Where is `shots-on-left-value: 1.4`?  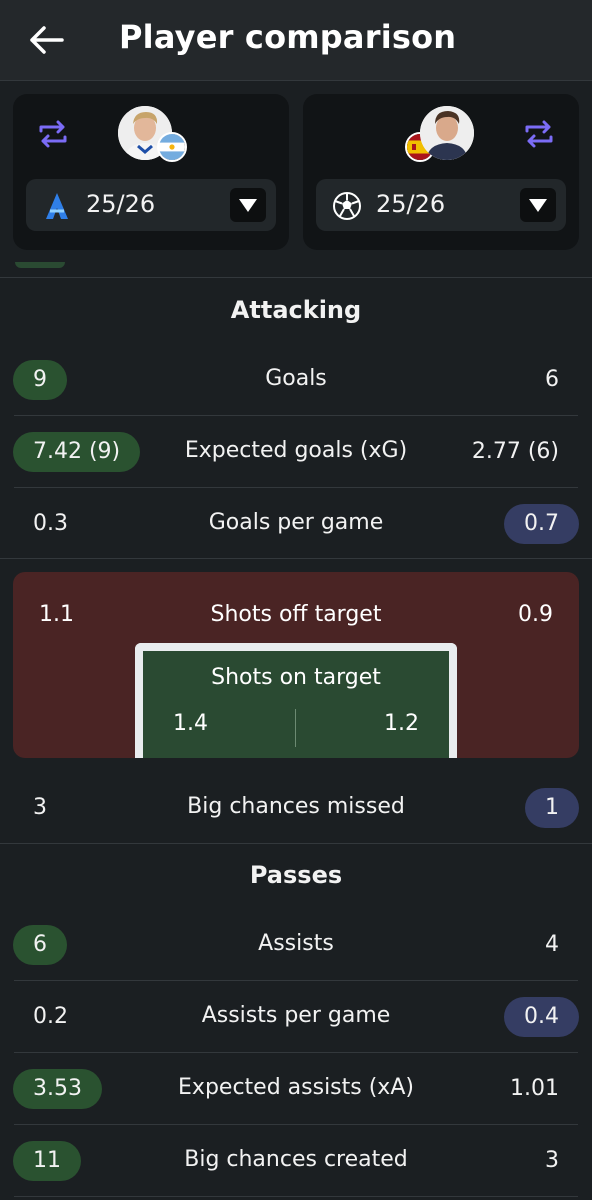 shots-on-left-value: 1.4 is located at coordinates (190, 723).